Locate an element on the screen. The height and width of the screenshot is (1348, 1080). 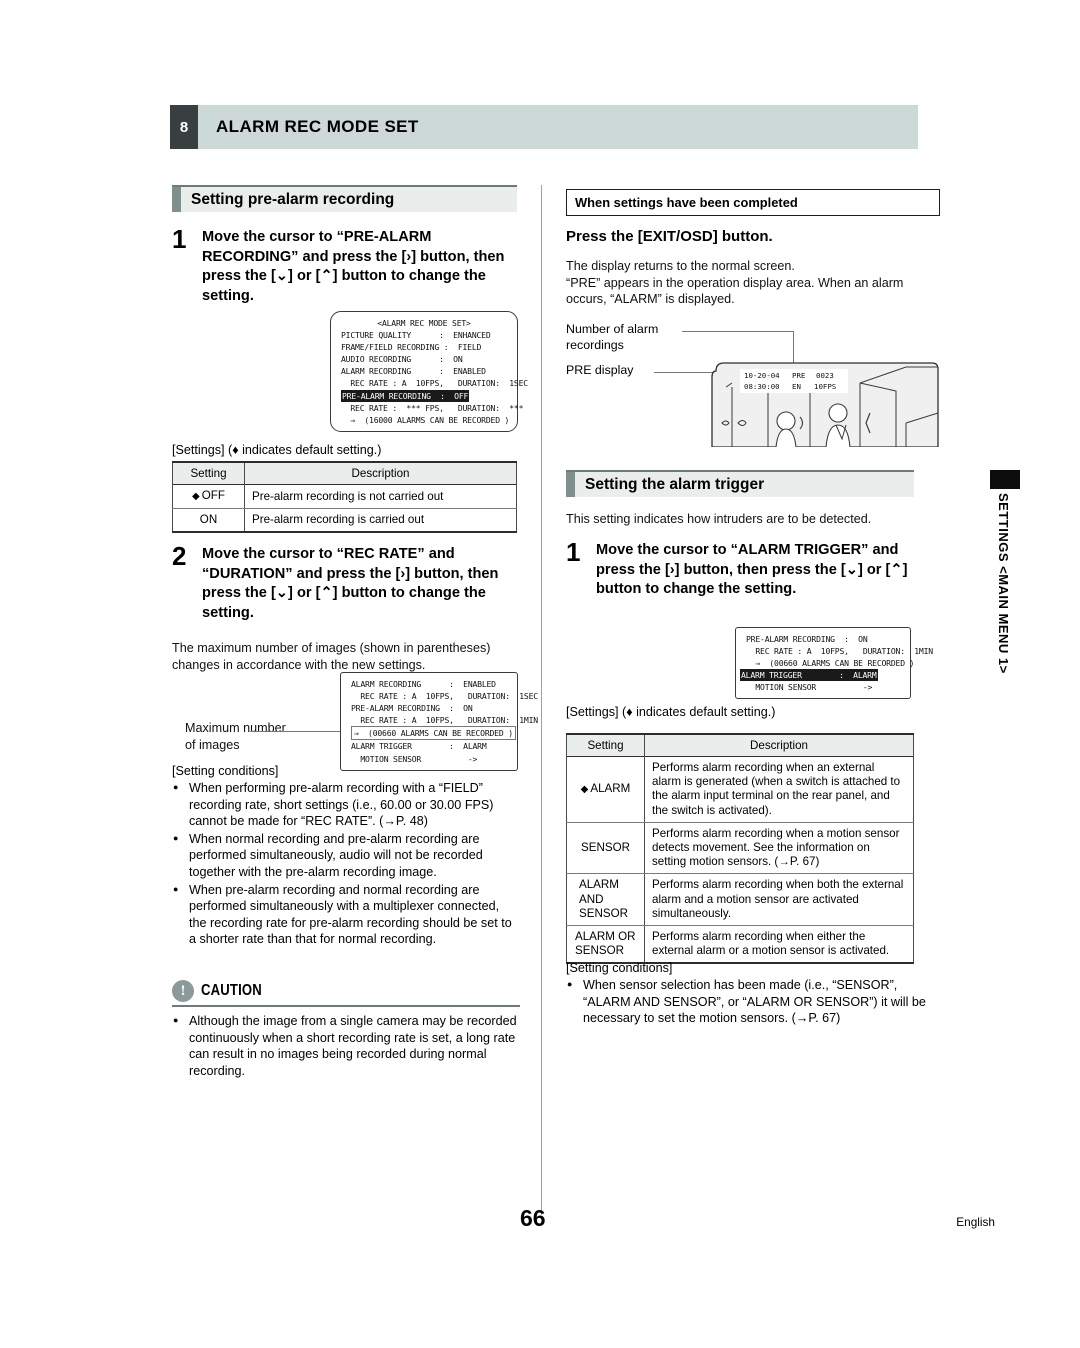
osd1-highlighted-row: PRE-ALARM RECORDING : OFF is located at coordinates (424, 395).